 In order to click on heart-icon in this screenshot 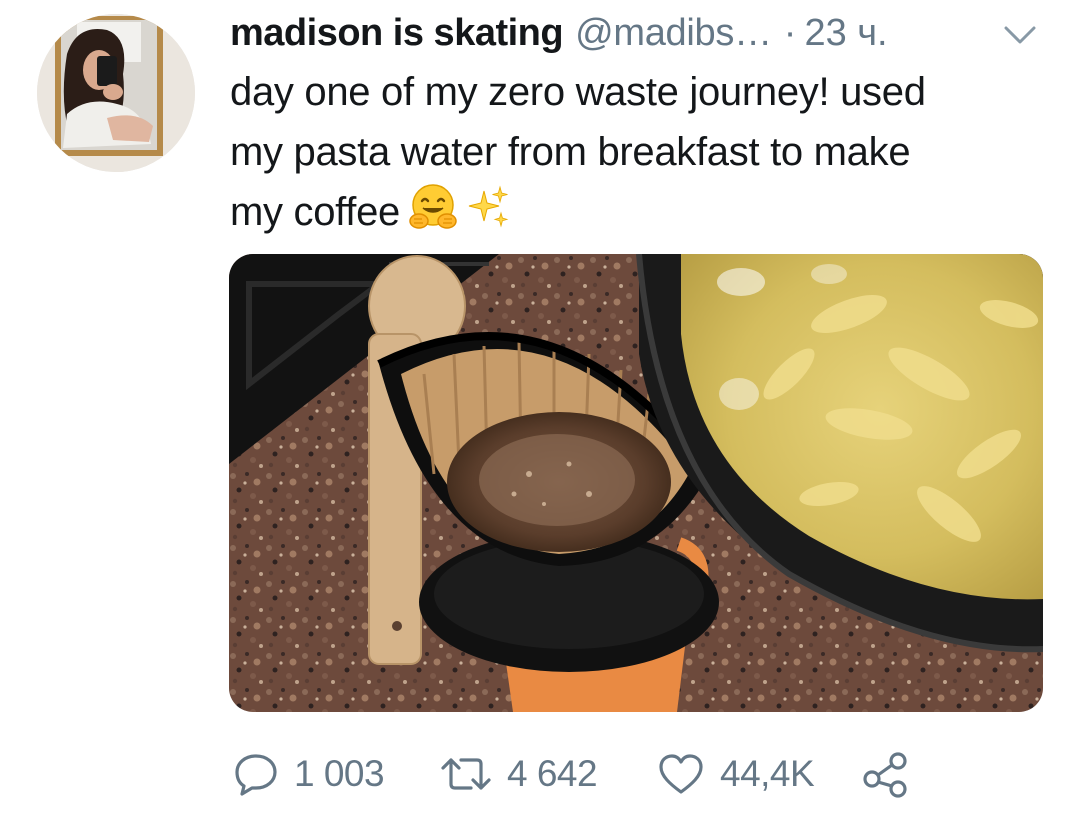, I will do `click(681, 774)`.